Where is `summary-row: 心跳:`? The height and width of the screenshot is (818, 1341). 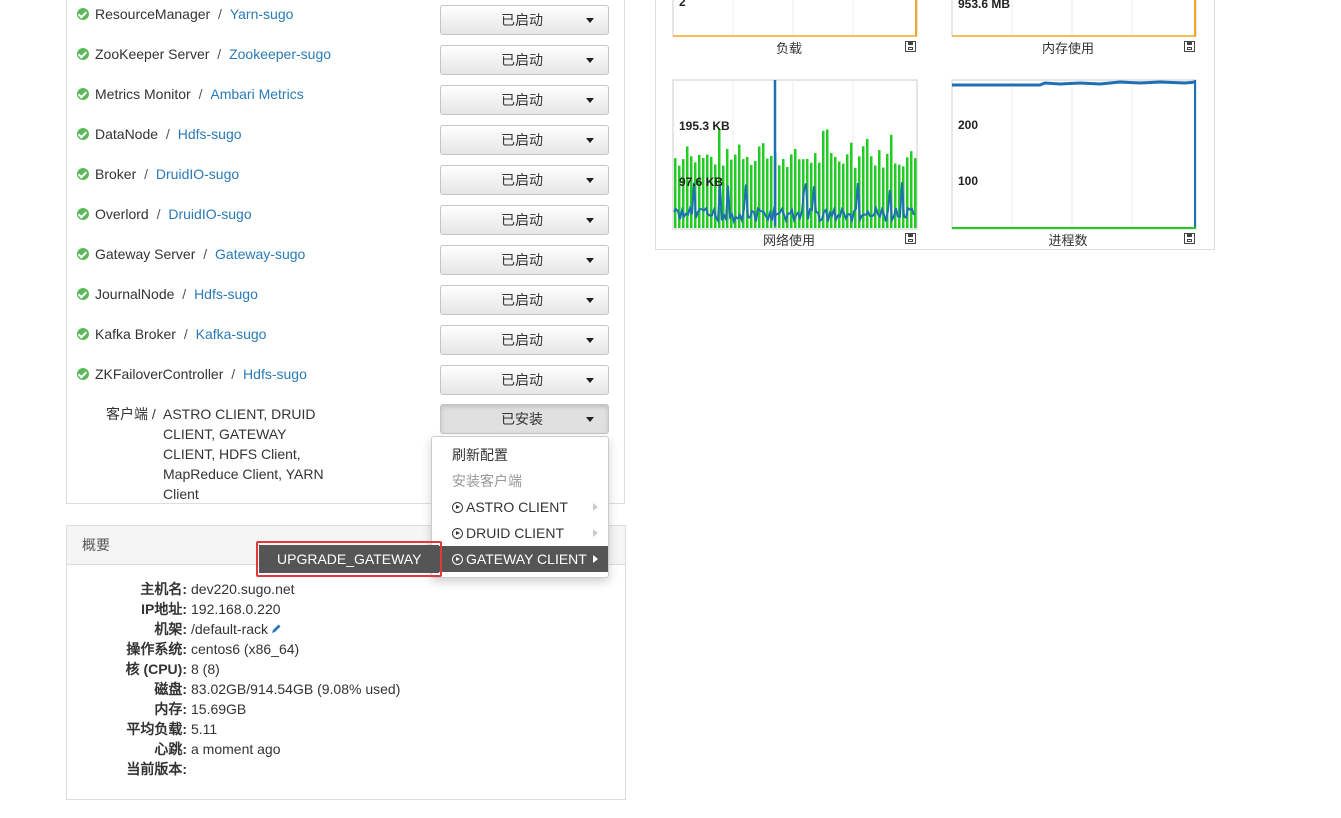 summary-row: 心跳: is located at coordinates (126, 749).